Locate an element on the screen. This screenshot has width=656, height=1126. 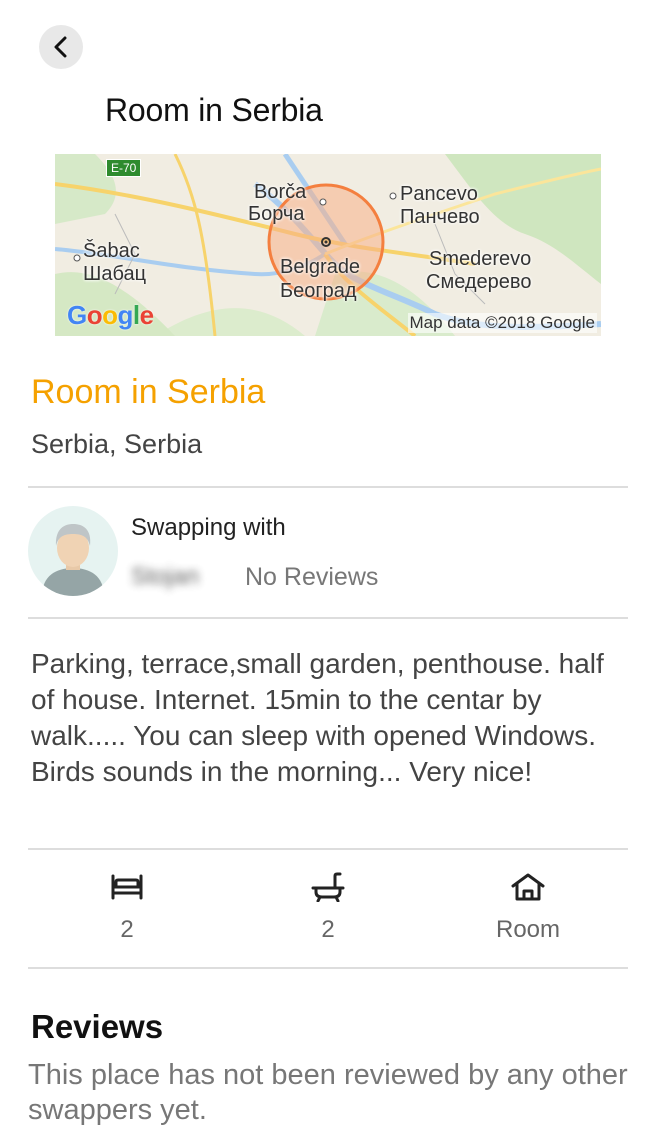
host-avatar is located at coordinates (73, 551).